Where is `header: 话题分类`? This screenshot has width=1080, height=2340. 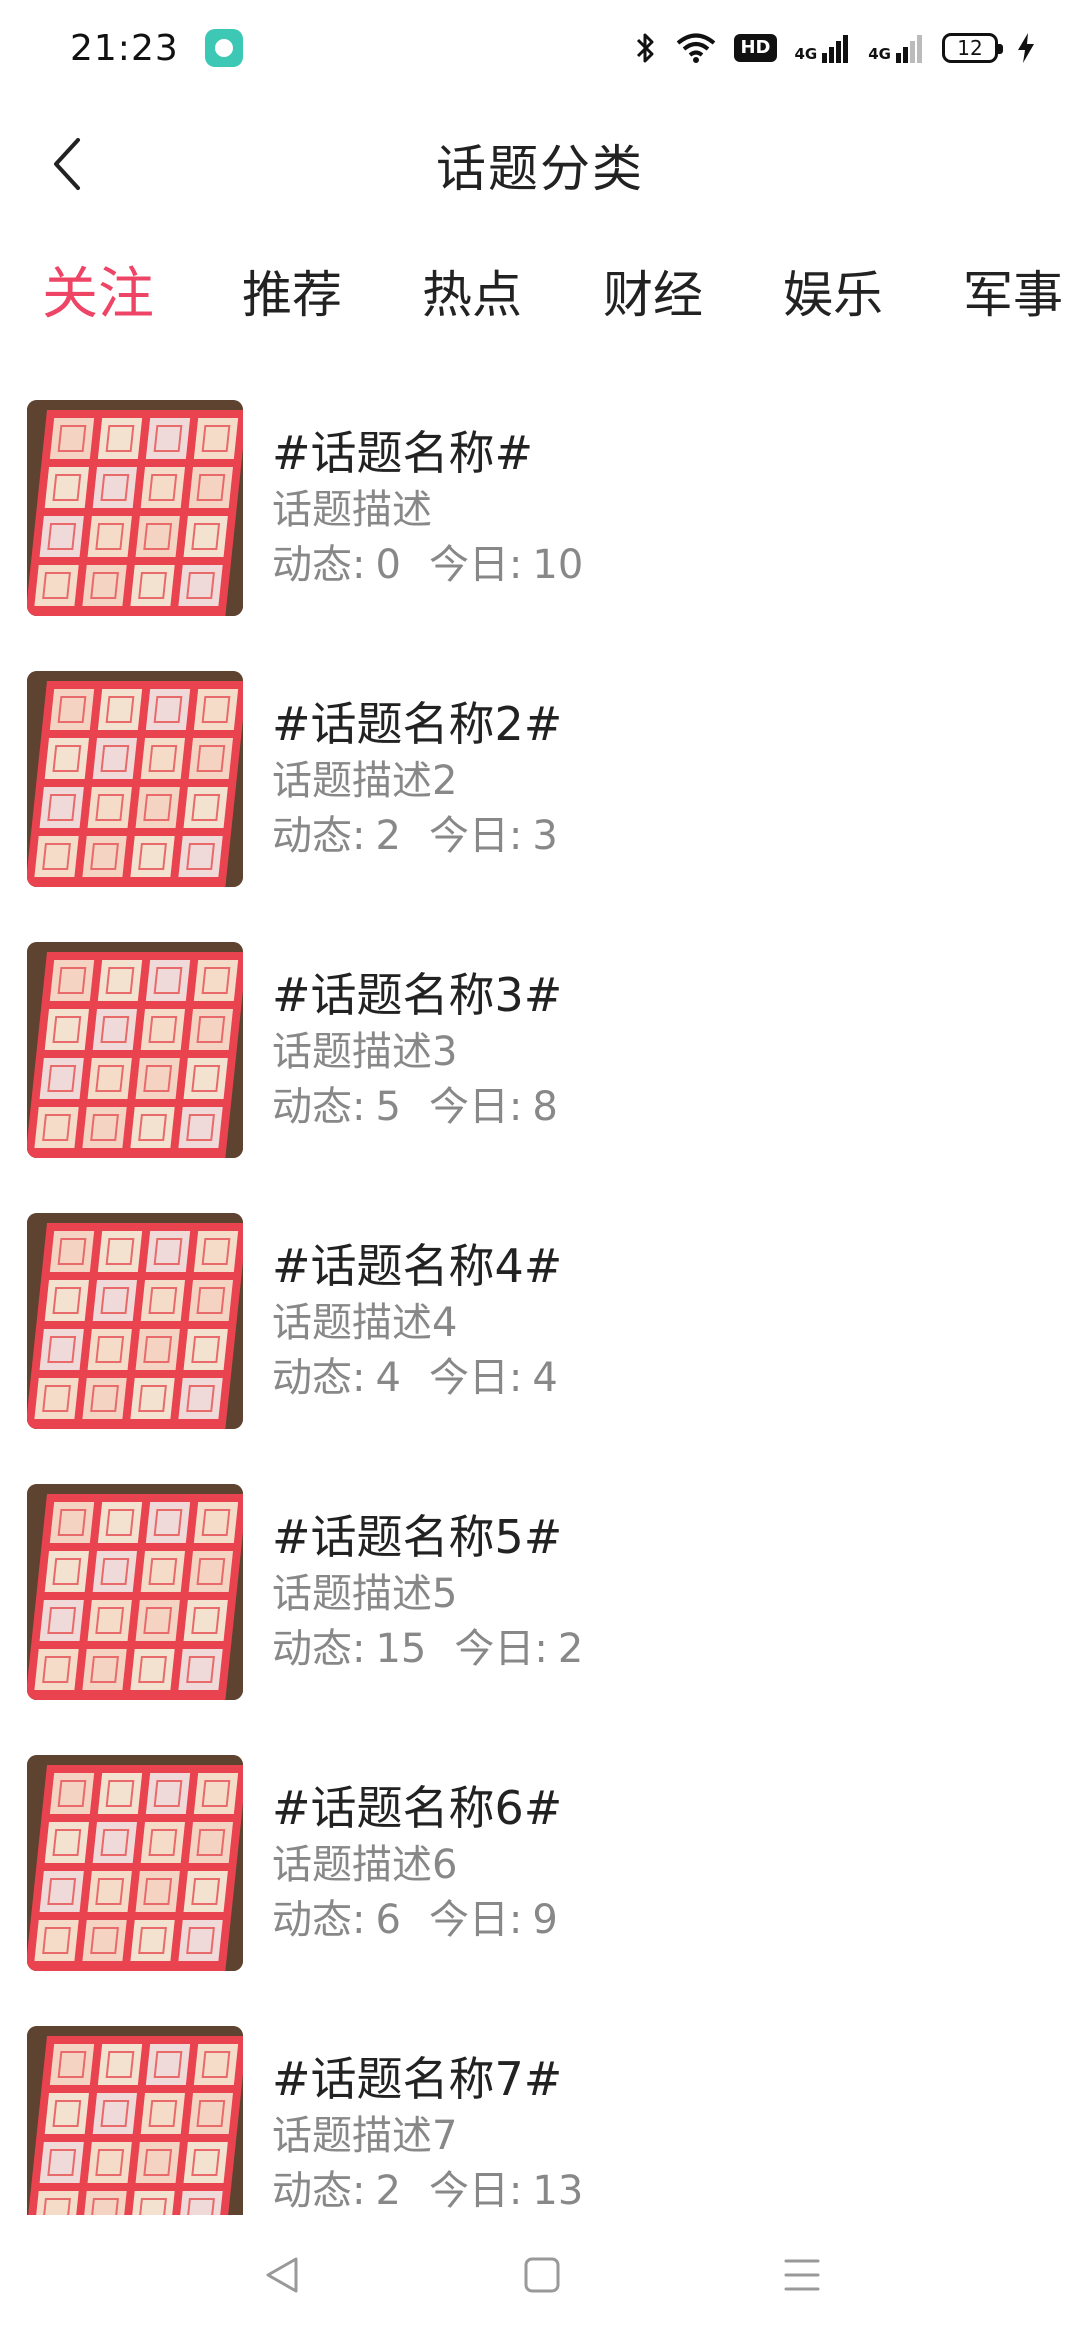 header: 话题分类 is located at coordinates (540, 165).